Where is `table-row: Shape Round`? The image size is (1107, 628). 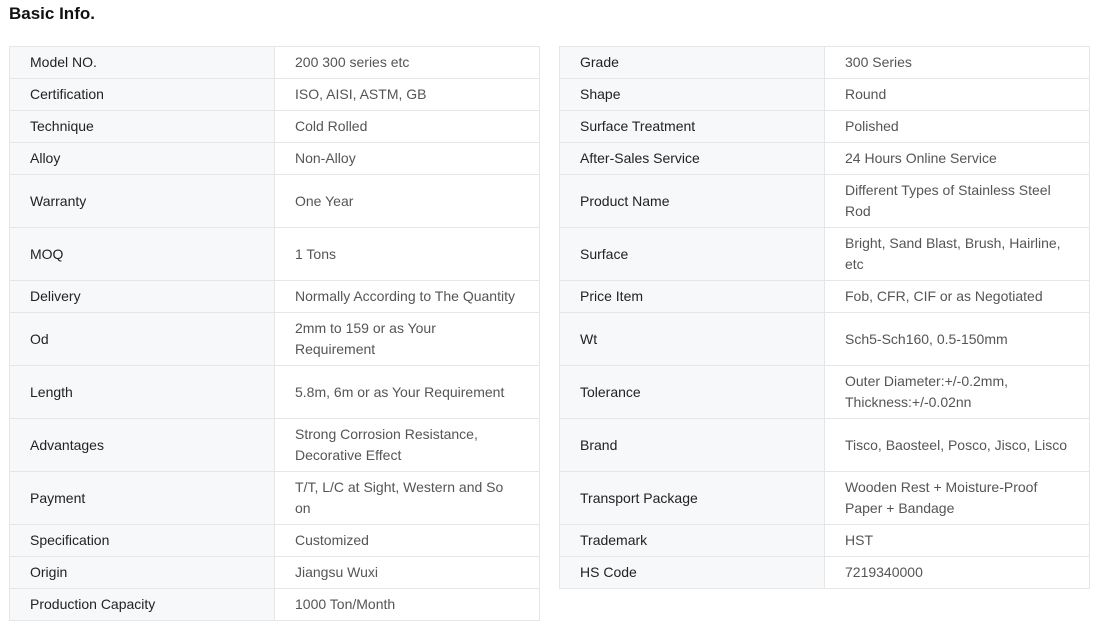
table-row: Shape Round is located at coordinates (824, 94).